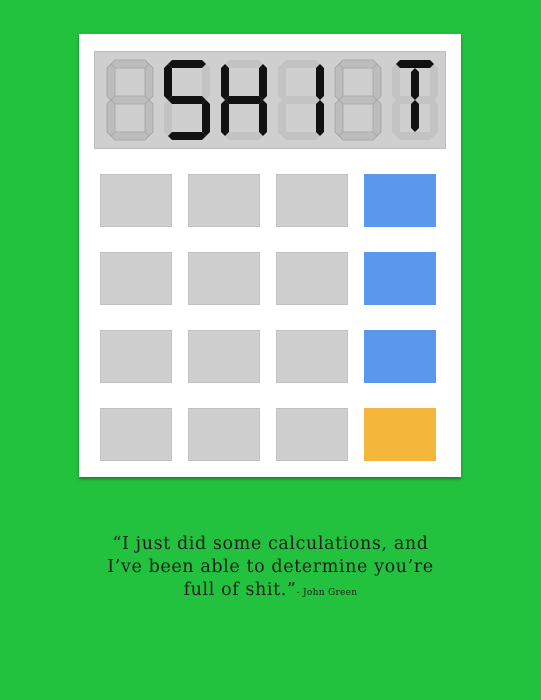  I want to click on calculator-display, so click(270, 100).